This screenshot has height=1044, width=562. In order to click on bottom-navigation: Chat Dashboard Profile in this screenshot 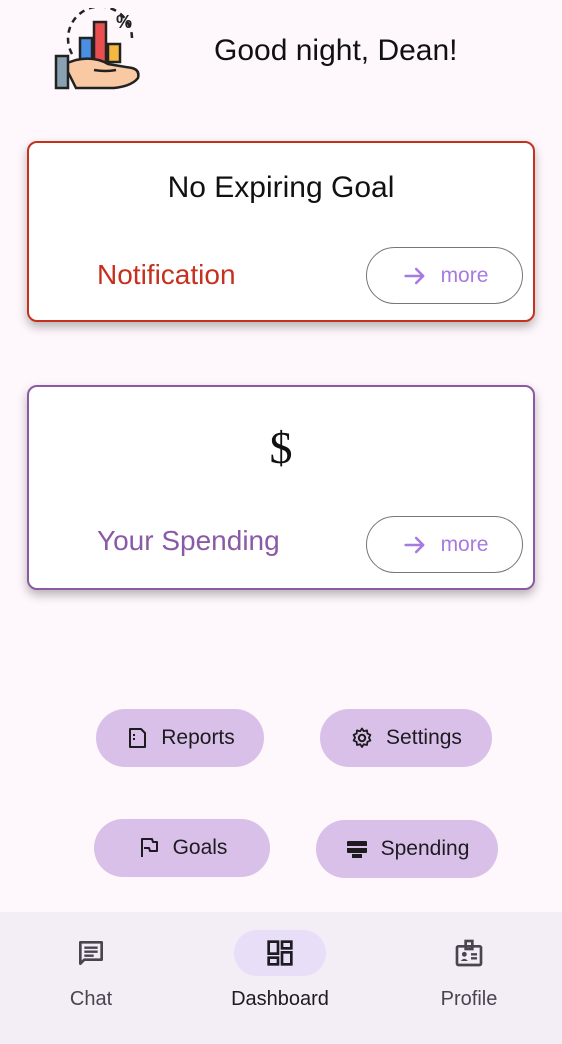, I will do `click(281, 978)`.